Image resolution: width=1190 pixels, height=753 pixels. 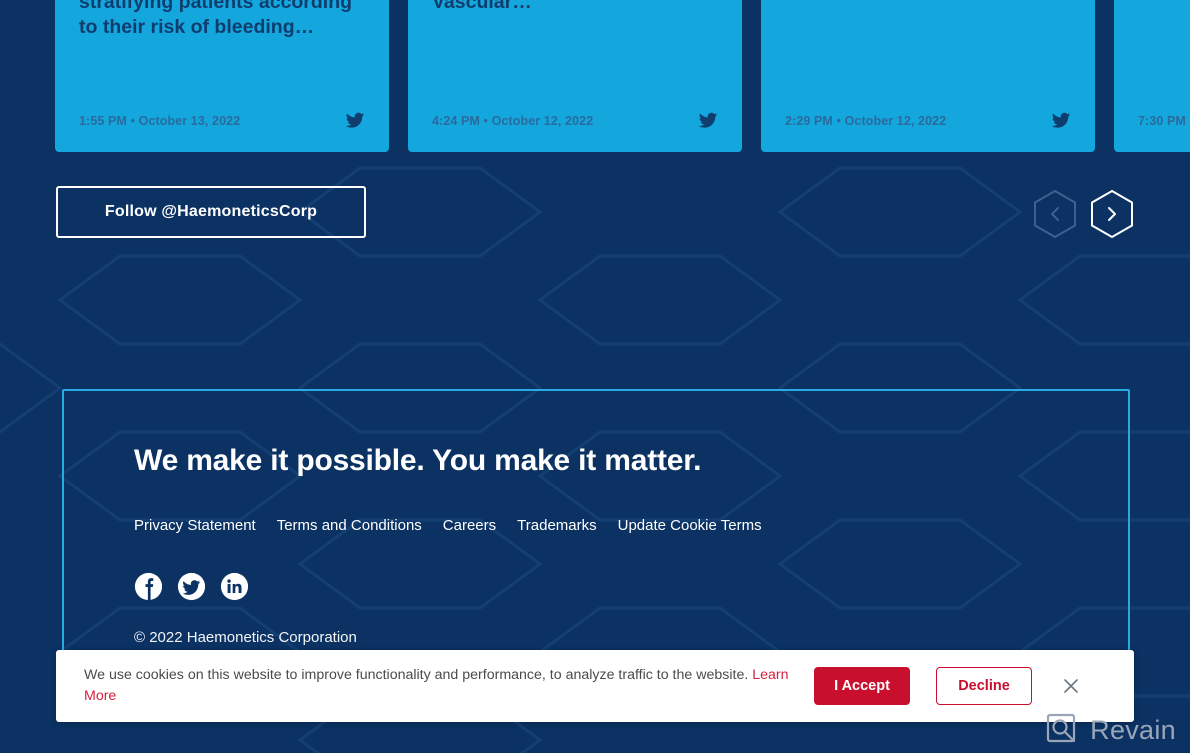 I want to click on tweet-footer: 7:30 PM, so click(x=1164, y=121).